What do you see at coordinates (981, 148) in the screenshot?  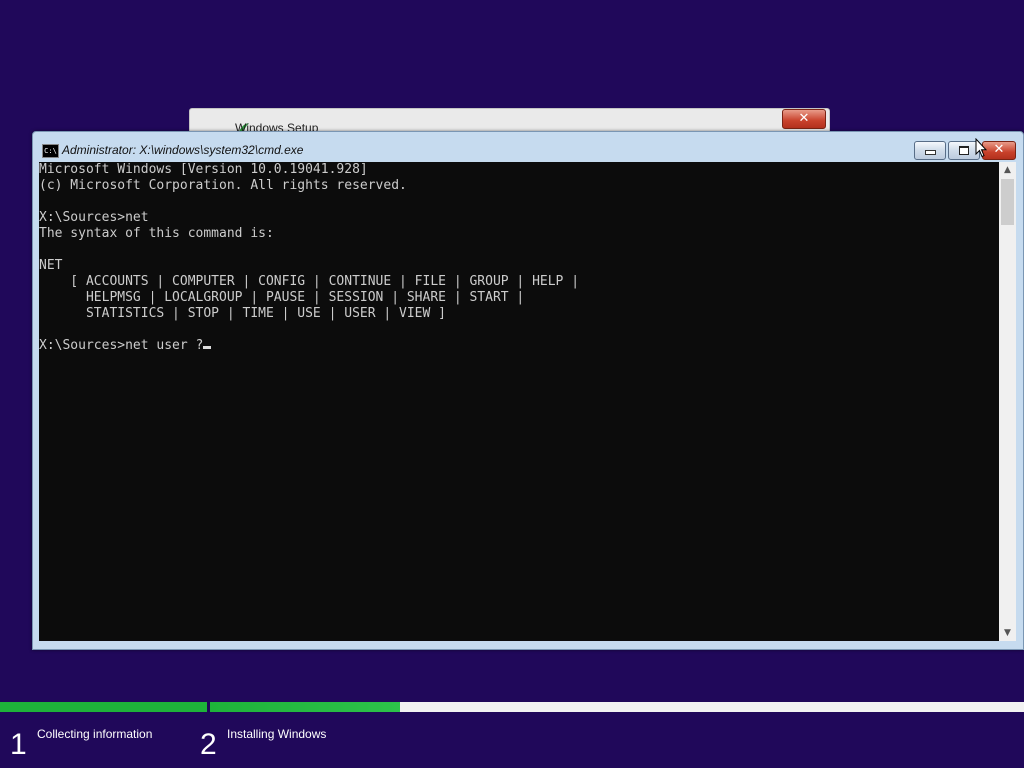 I see `mouse-pointer-icon` at bounding box center [981, 148].